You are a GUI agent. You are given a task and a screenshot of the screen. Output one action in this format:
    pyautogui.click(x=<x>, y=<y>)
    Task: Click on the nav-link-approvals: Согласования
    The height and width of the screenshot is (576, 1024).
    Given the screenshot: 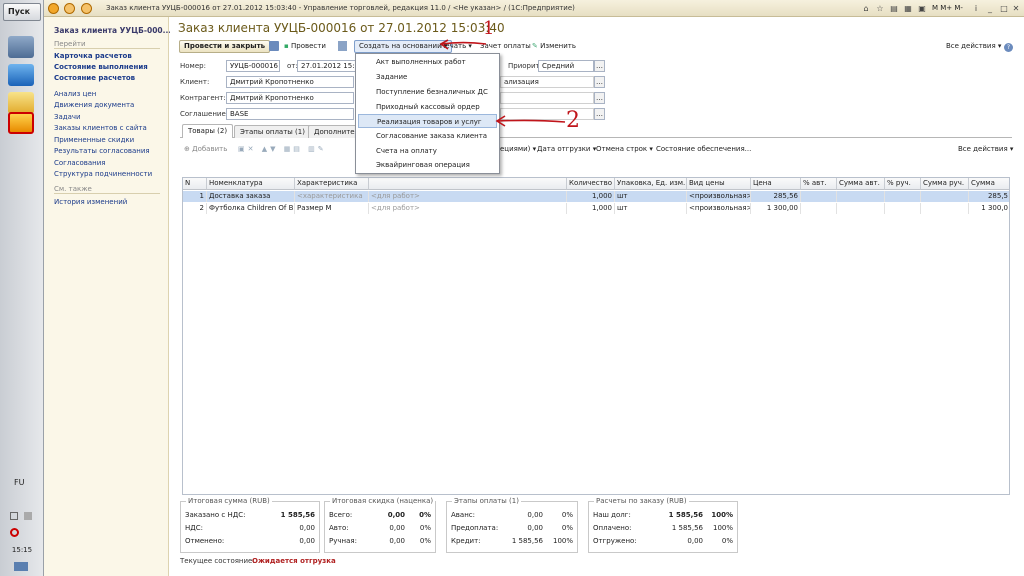 What is the action you would take?
    pyautogui.click(x=80, y=163)
    